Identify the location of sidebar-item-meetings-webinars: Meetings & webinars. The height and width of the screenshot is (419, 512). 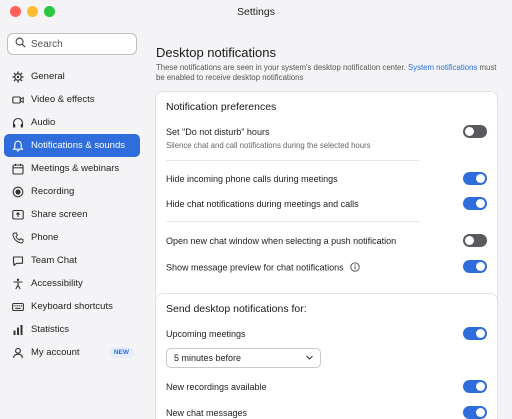
(72, 168).